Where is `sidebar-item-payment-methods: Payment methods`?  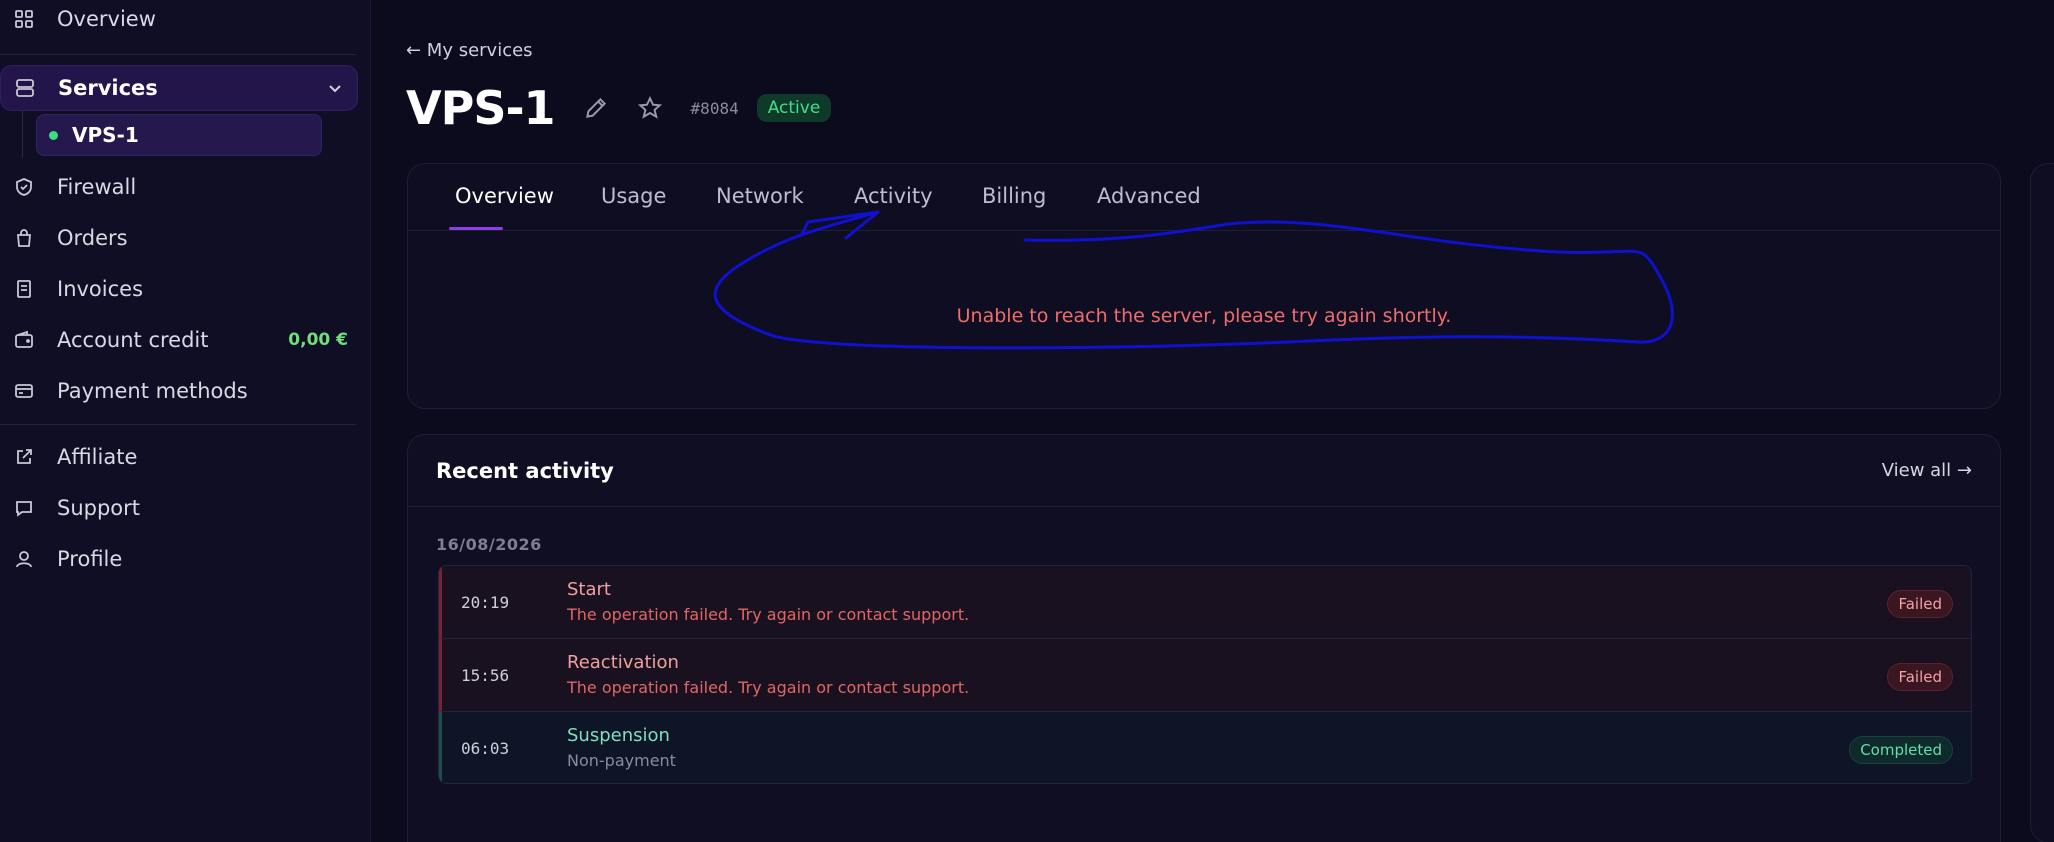 sidebar-item-payment-methods: Payment methods is located at coordinates (179, 391).